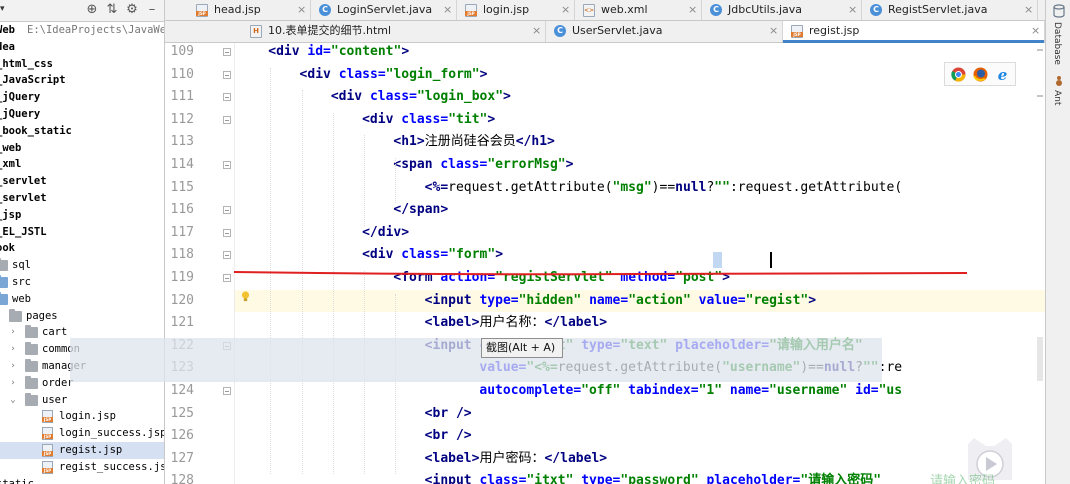  What do you see at coordinates (82, 400) in the screenshot?
I see `tree-item: ⌄ user` at bounding box center [82, 400].